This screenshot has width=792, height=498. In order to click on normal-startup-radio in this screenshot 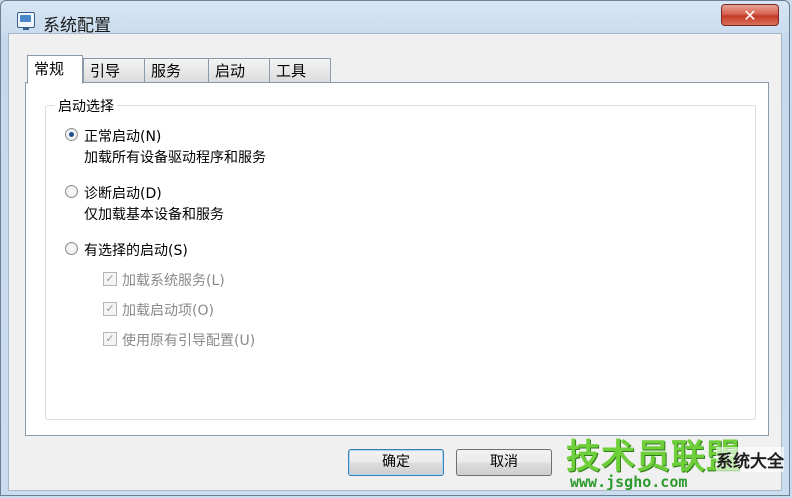, I will do `click(71, 134)`.